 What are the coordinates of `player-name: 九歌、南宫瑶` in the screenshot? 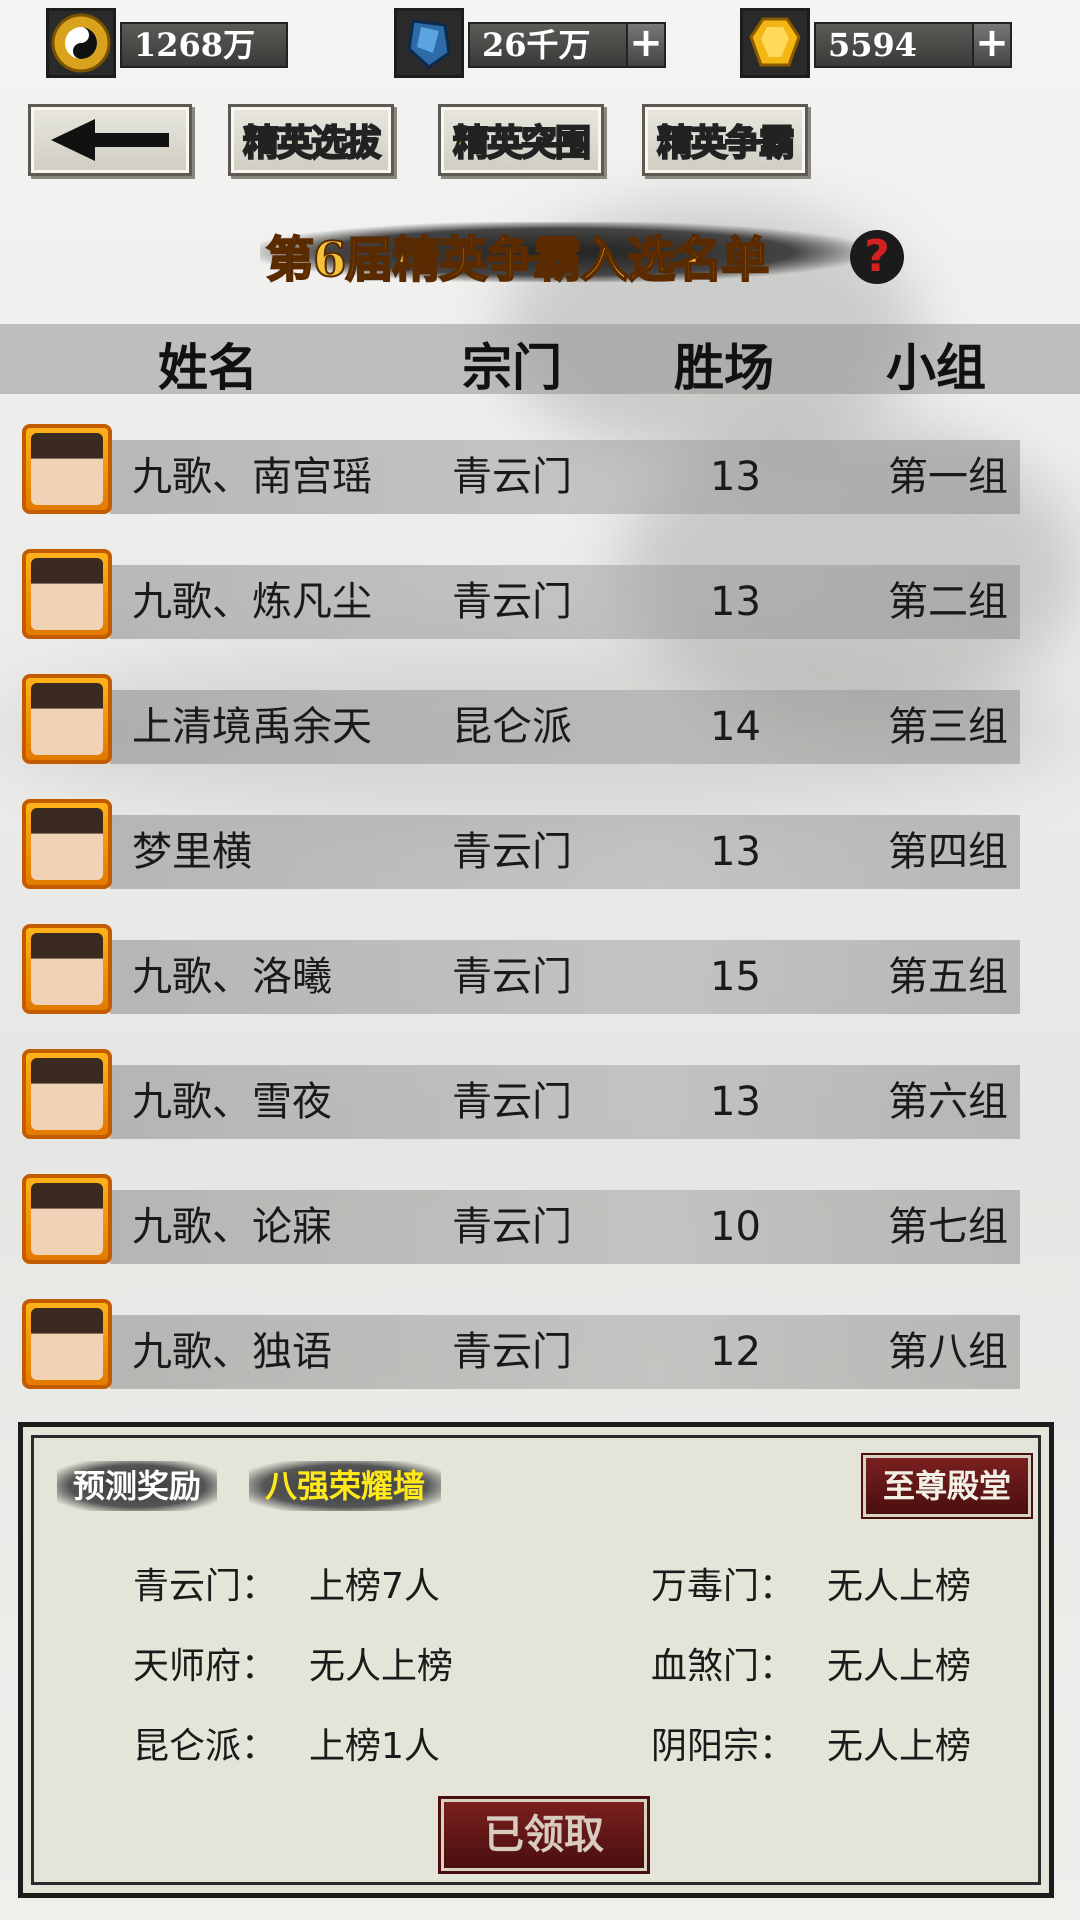 It's located at (252, 477).